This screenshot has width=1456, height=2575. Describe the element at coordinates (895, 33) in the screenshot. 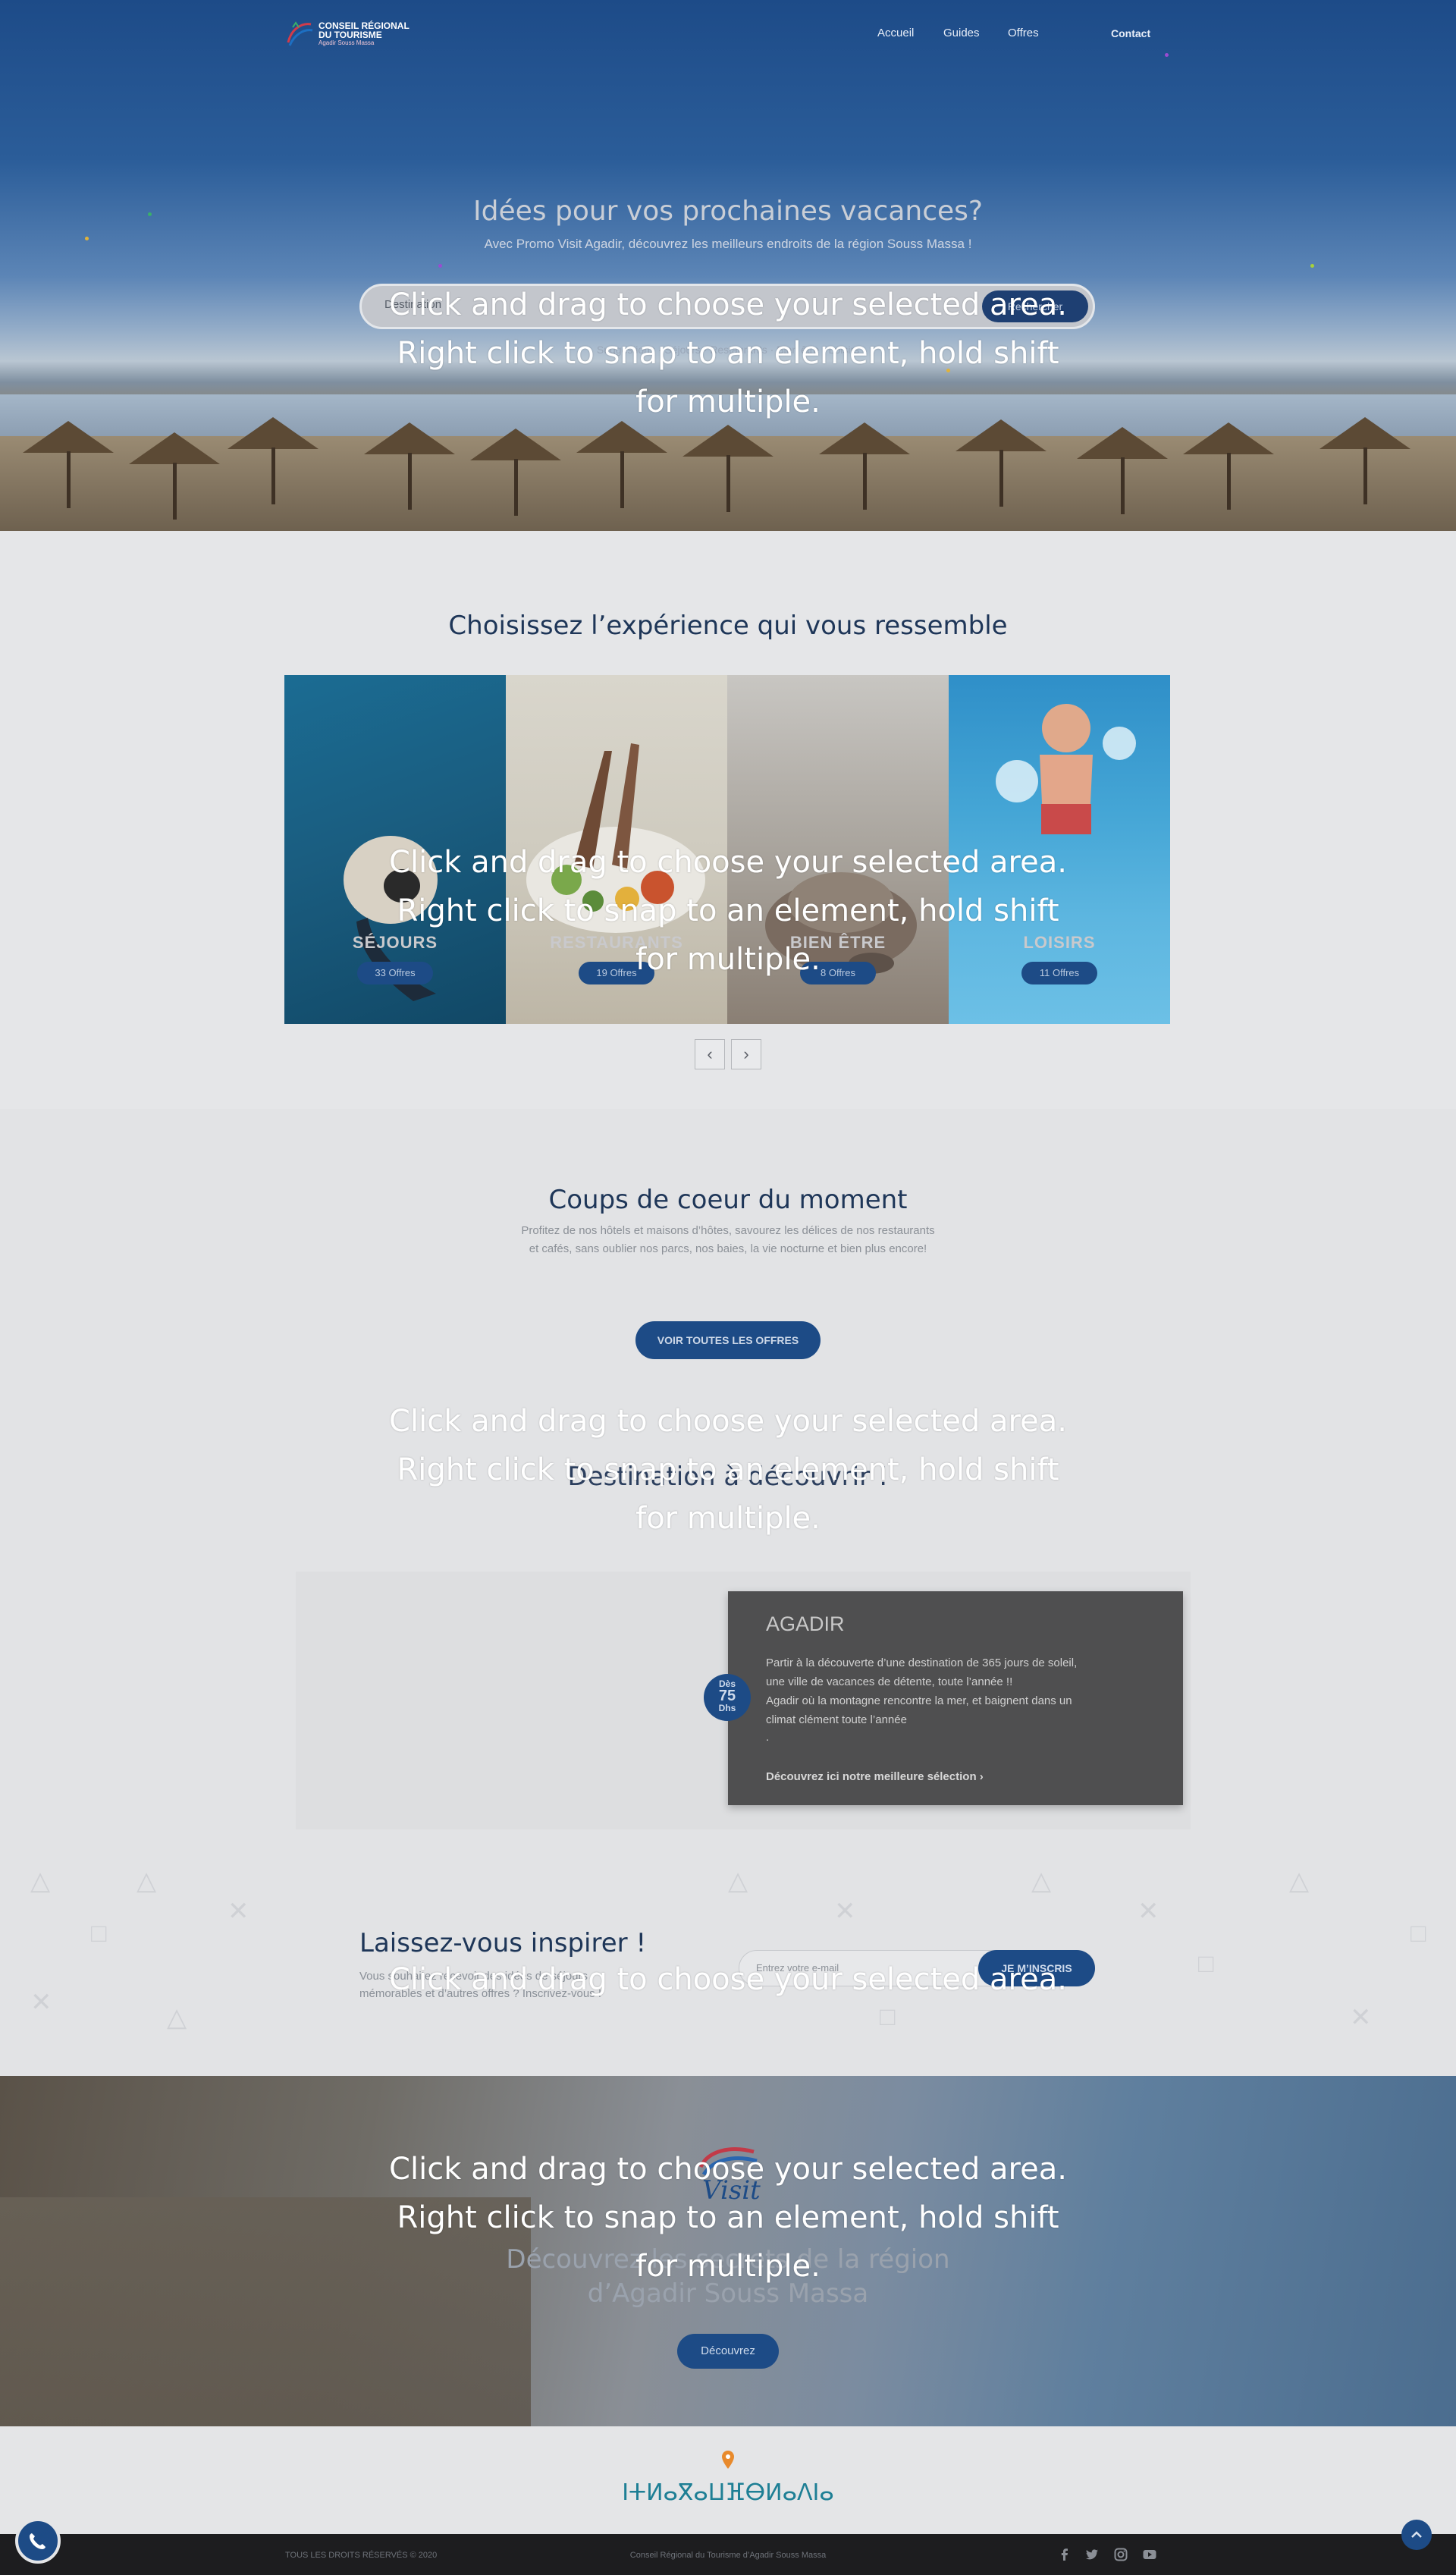

I see `nav-link-accueil: Accueil` at that location.